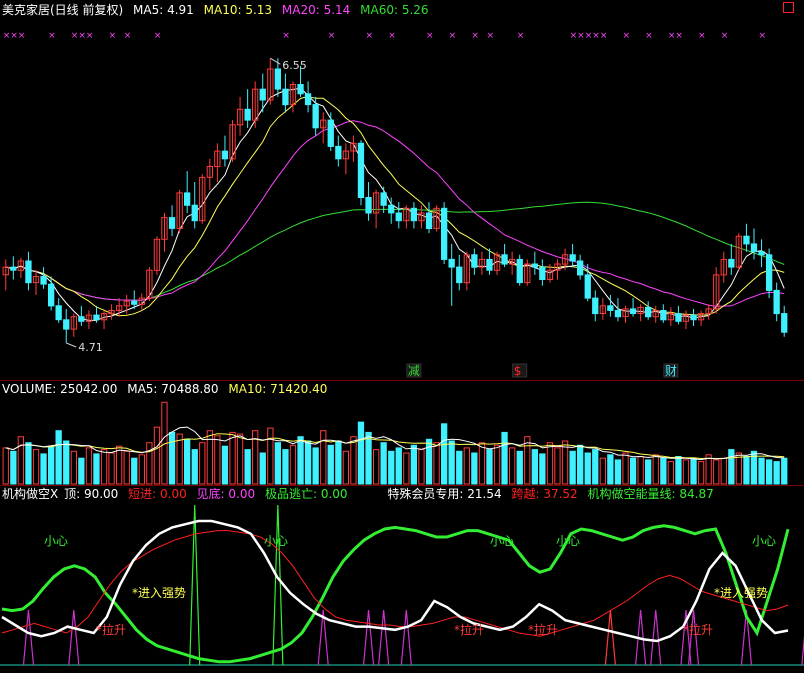 The image size is (804, 673). I want to click on indicator-annotation-9: *拉升, so click(543, 629).